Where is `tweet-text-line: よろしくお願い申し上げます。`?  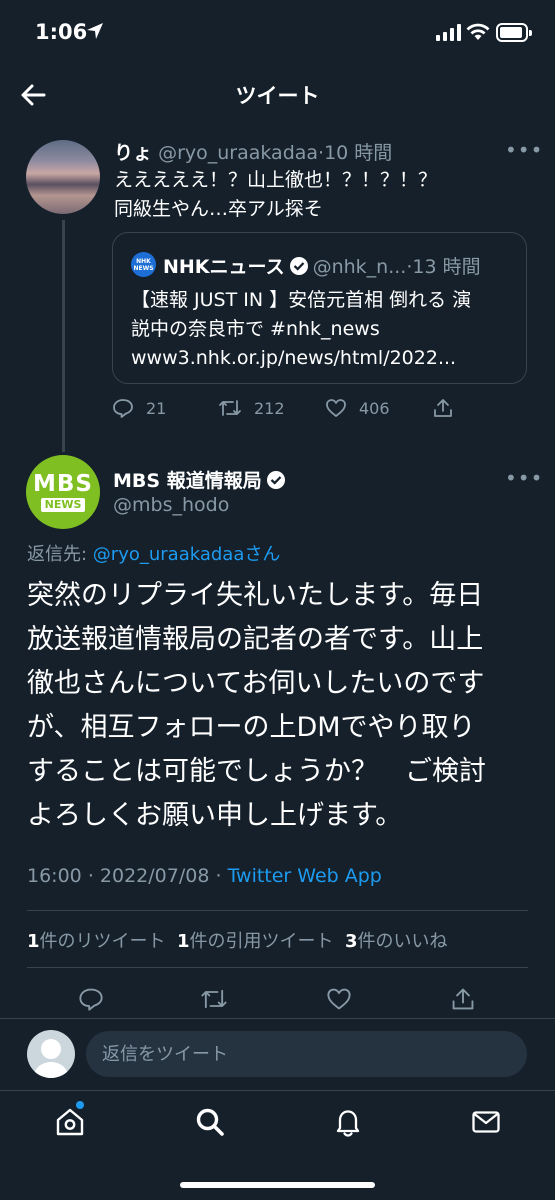 tweet-text-line: よろしくお願い申し上げます。 is located at coordinates (215, 815).